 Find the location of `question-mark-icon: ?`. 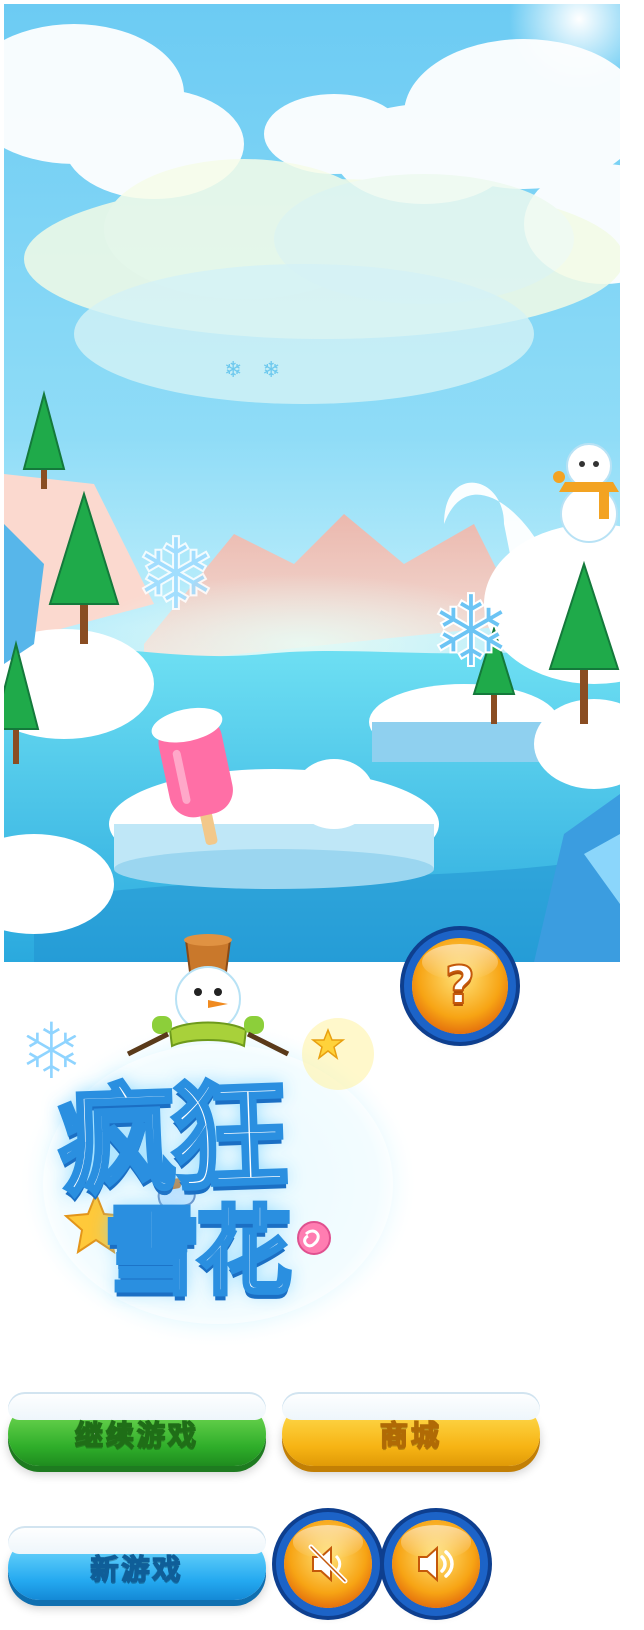

question-mark-icon: ? is located at coordinates (460, 986).